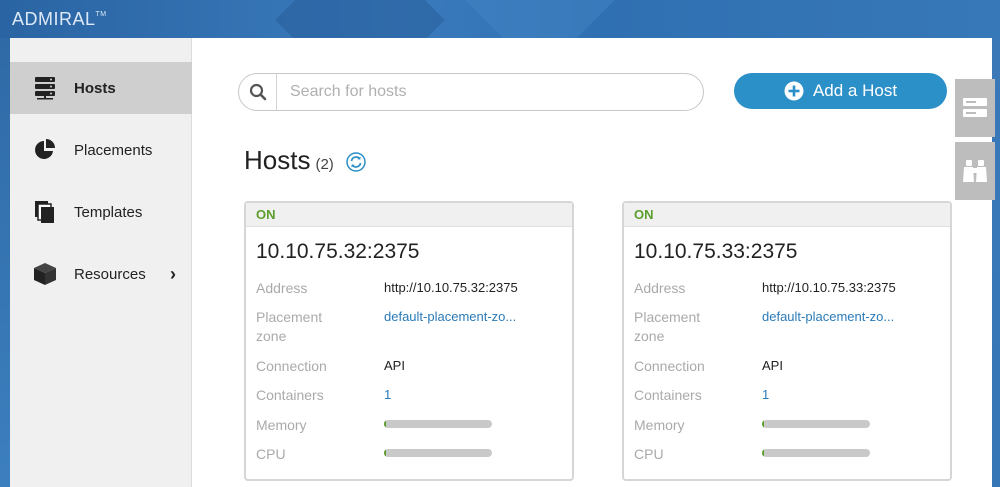  I want to click on pie-chart-icon, so click(45, 150).